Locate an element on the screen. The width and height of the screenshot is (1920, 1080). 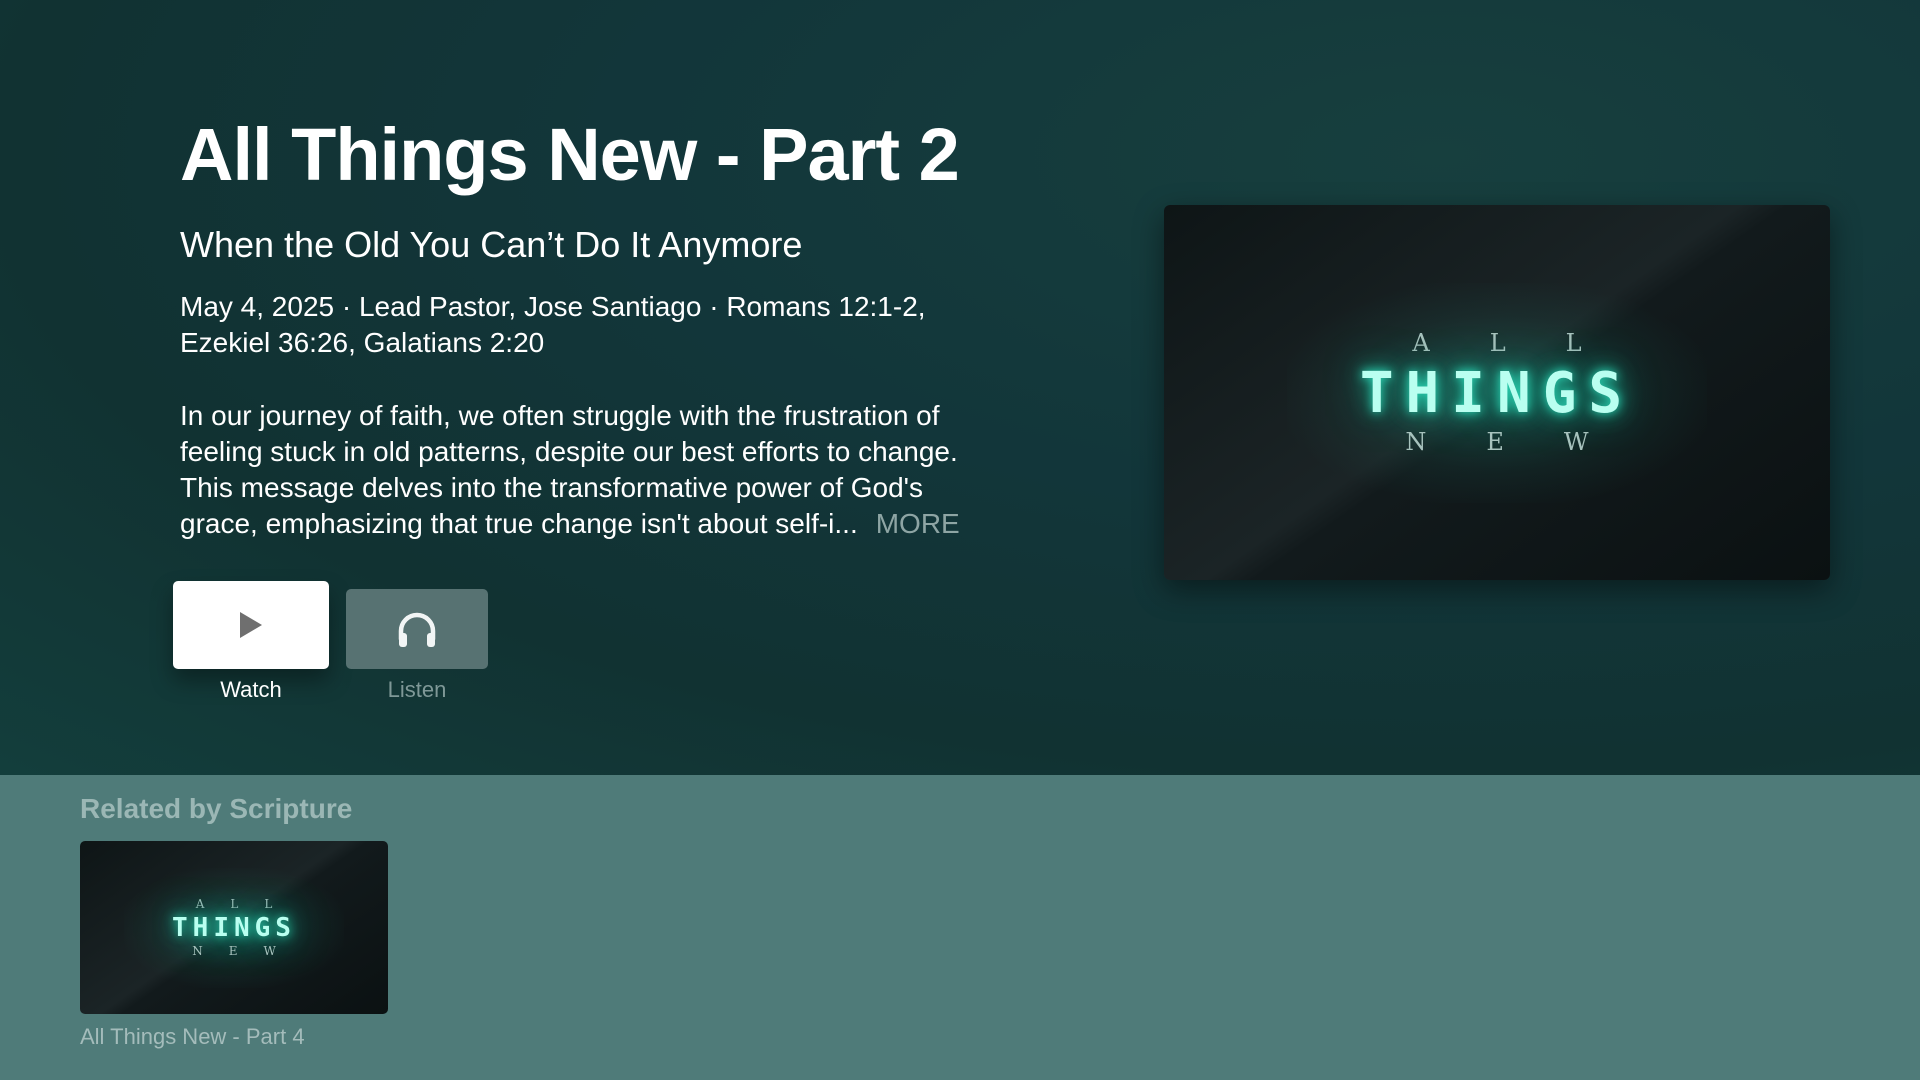
listen-label: Listen is located at coordinates (417, 689).